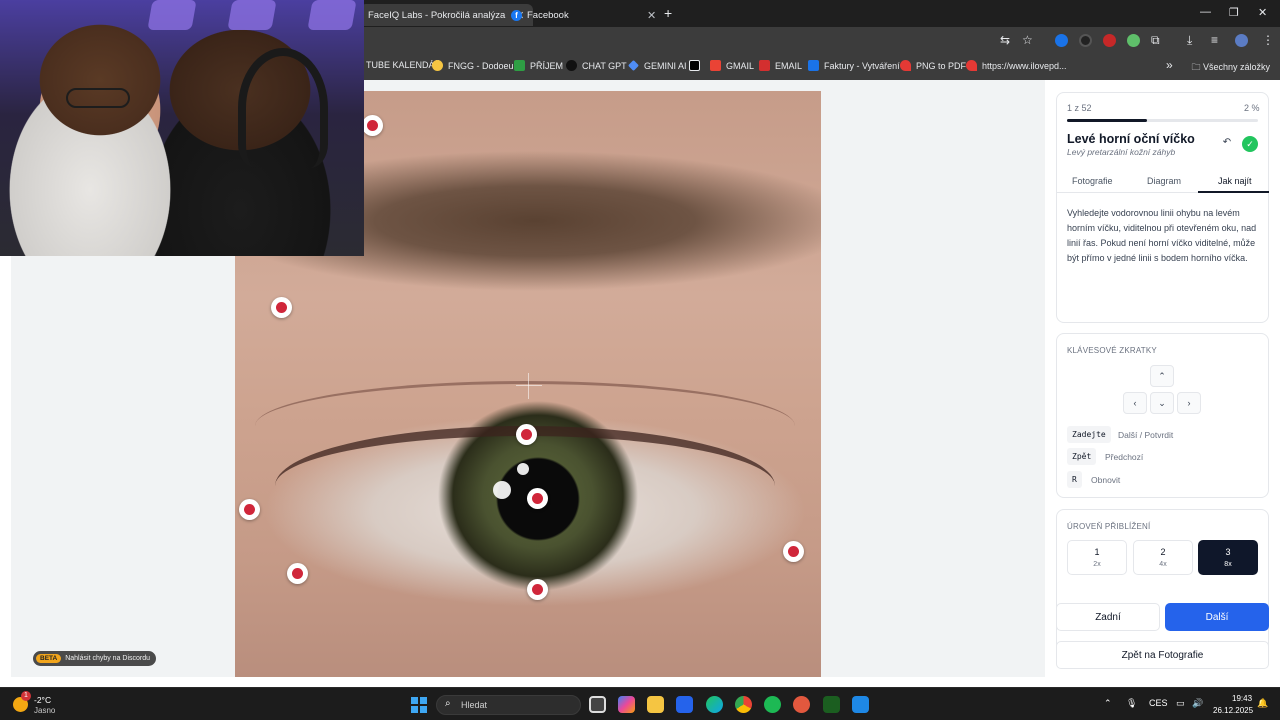 The height and width of the screenshot is (720, 1280). What do you see at coordinates (1155, 40) in the screenshot?
I see `puzzle-icon: ⧉` at bounding box center [1155, 40].